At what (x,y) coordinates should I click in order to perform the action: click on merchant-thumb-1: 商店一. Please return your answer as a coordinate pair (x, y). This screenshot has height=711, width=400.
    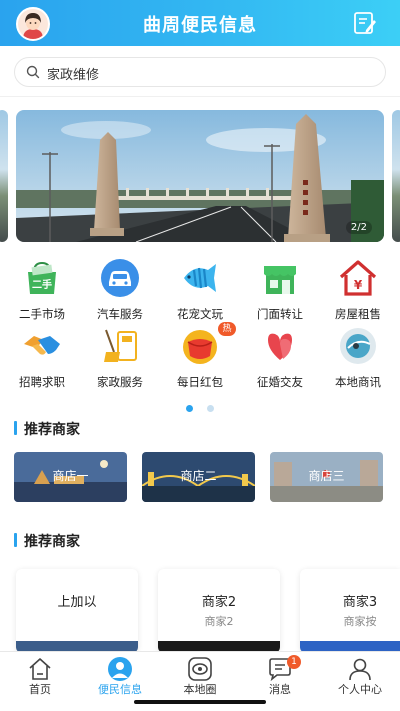
    Looking at the image, I should click on (70, 477).